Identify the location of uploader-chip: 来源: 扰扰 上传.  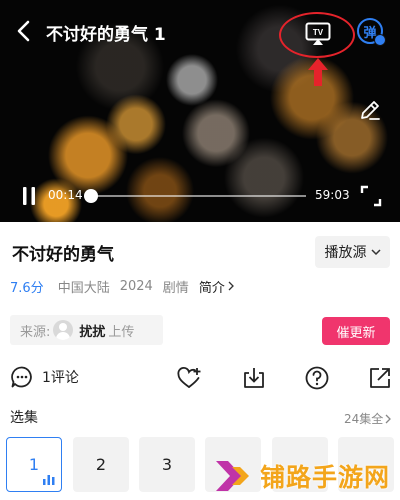
(86, 330).